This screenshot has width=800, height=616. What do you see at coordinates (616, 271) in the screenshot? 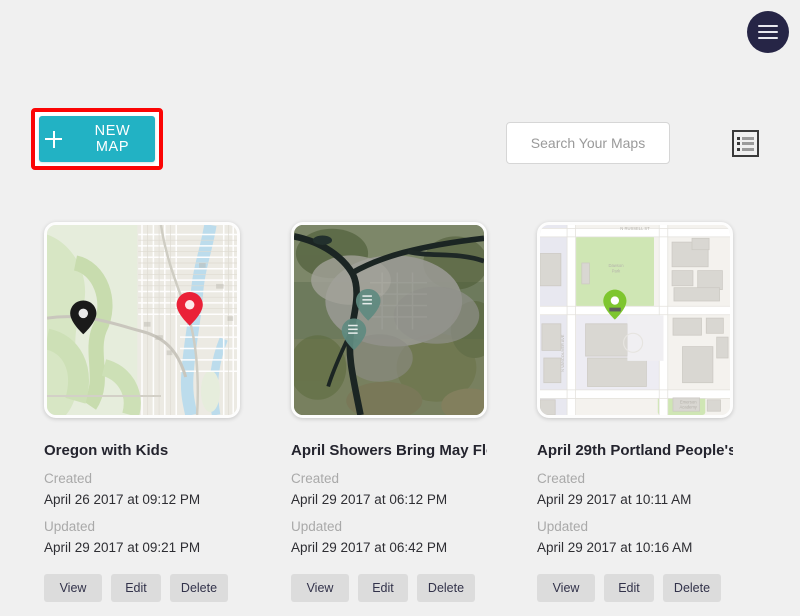
I see `svg-text: Park` at bounding box center [616, 271].